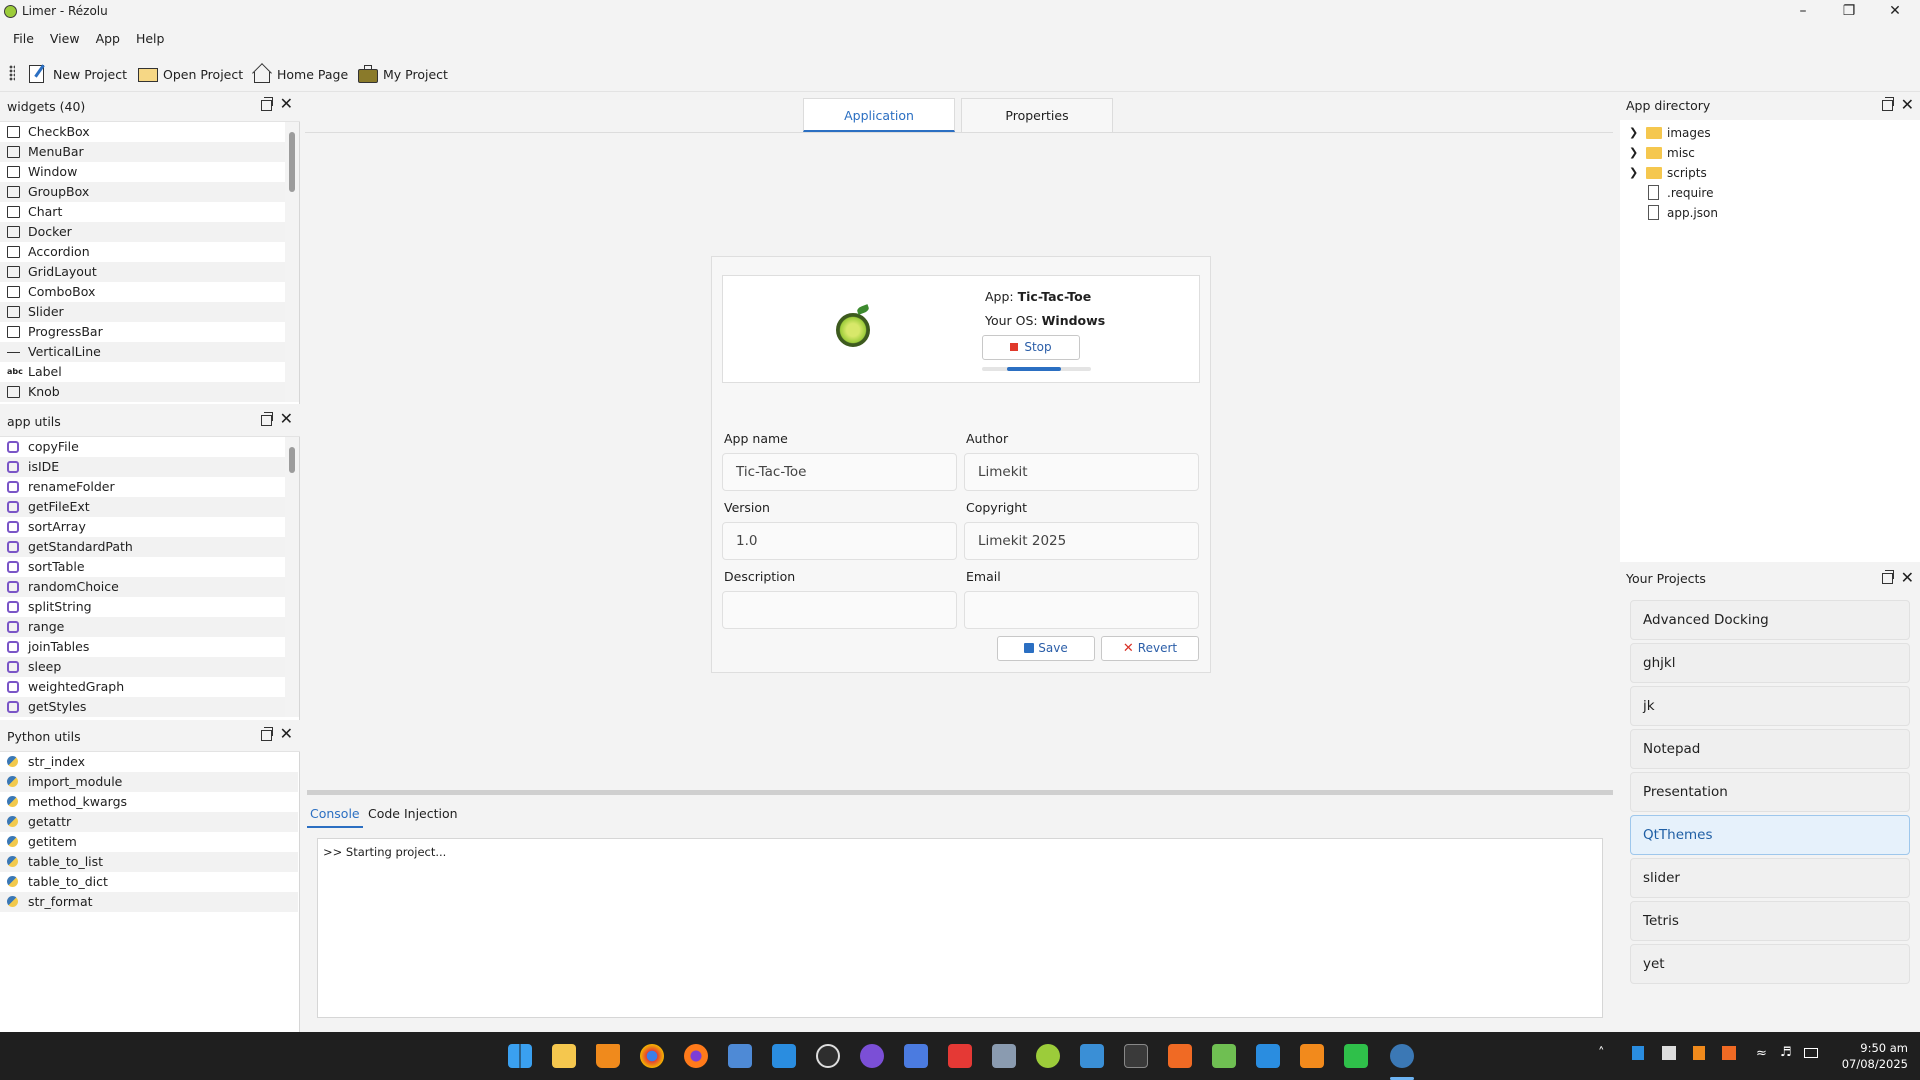 Image resolution: width=1920 pixels, height=1080 pixels. Describe the element at coordinates (1081, 541) in the screenshot. I see `copyright-field: Limekit 2025` at that location.